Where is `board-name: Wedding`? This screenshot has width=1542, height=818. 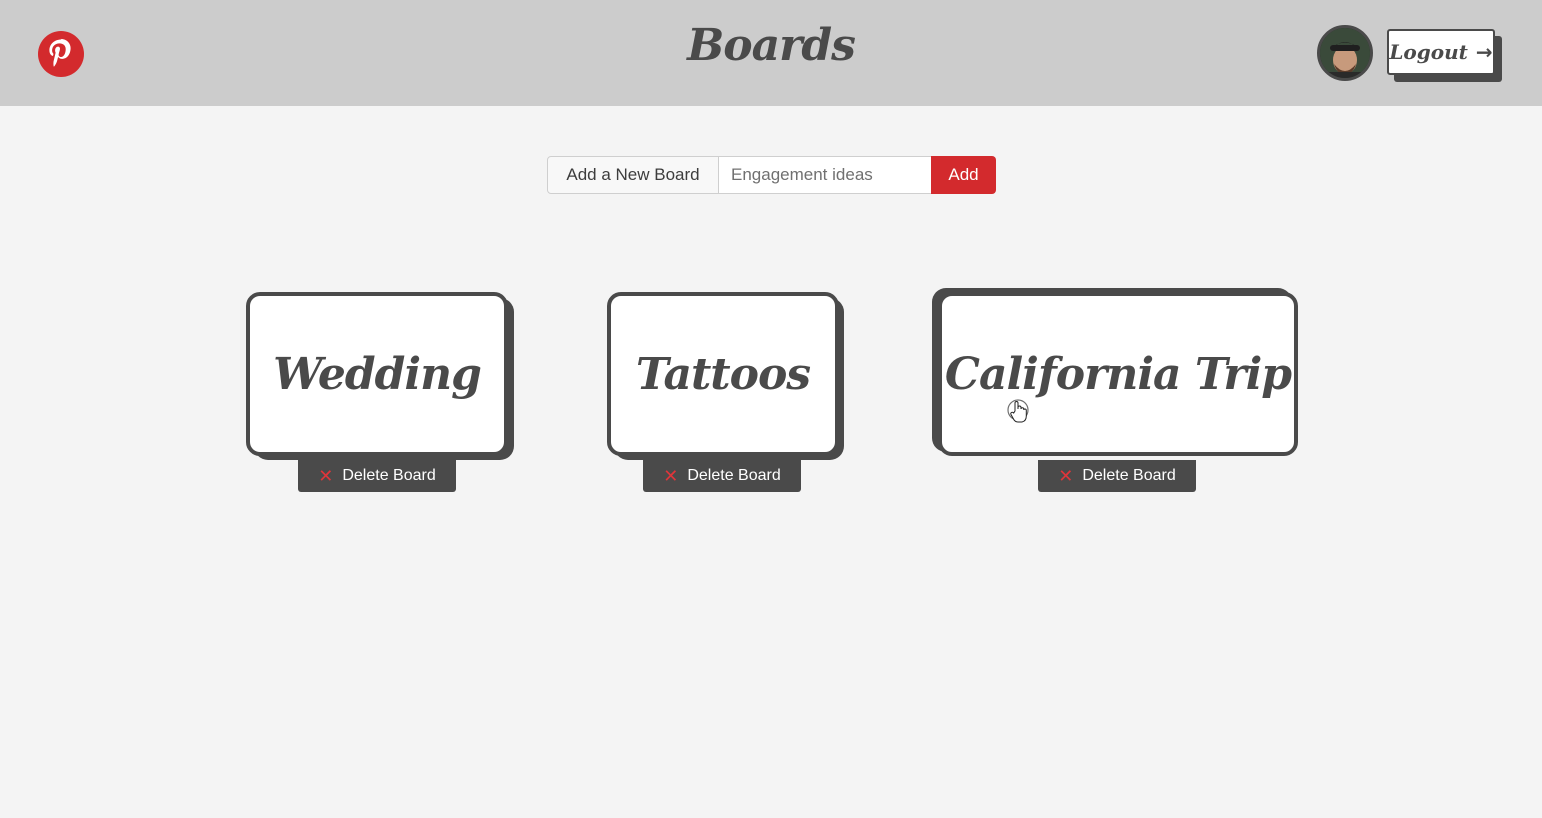 board-name: Wedding is located at coordinates (377, 374).